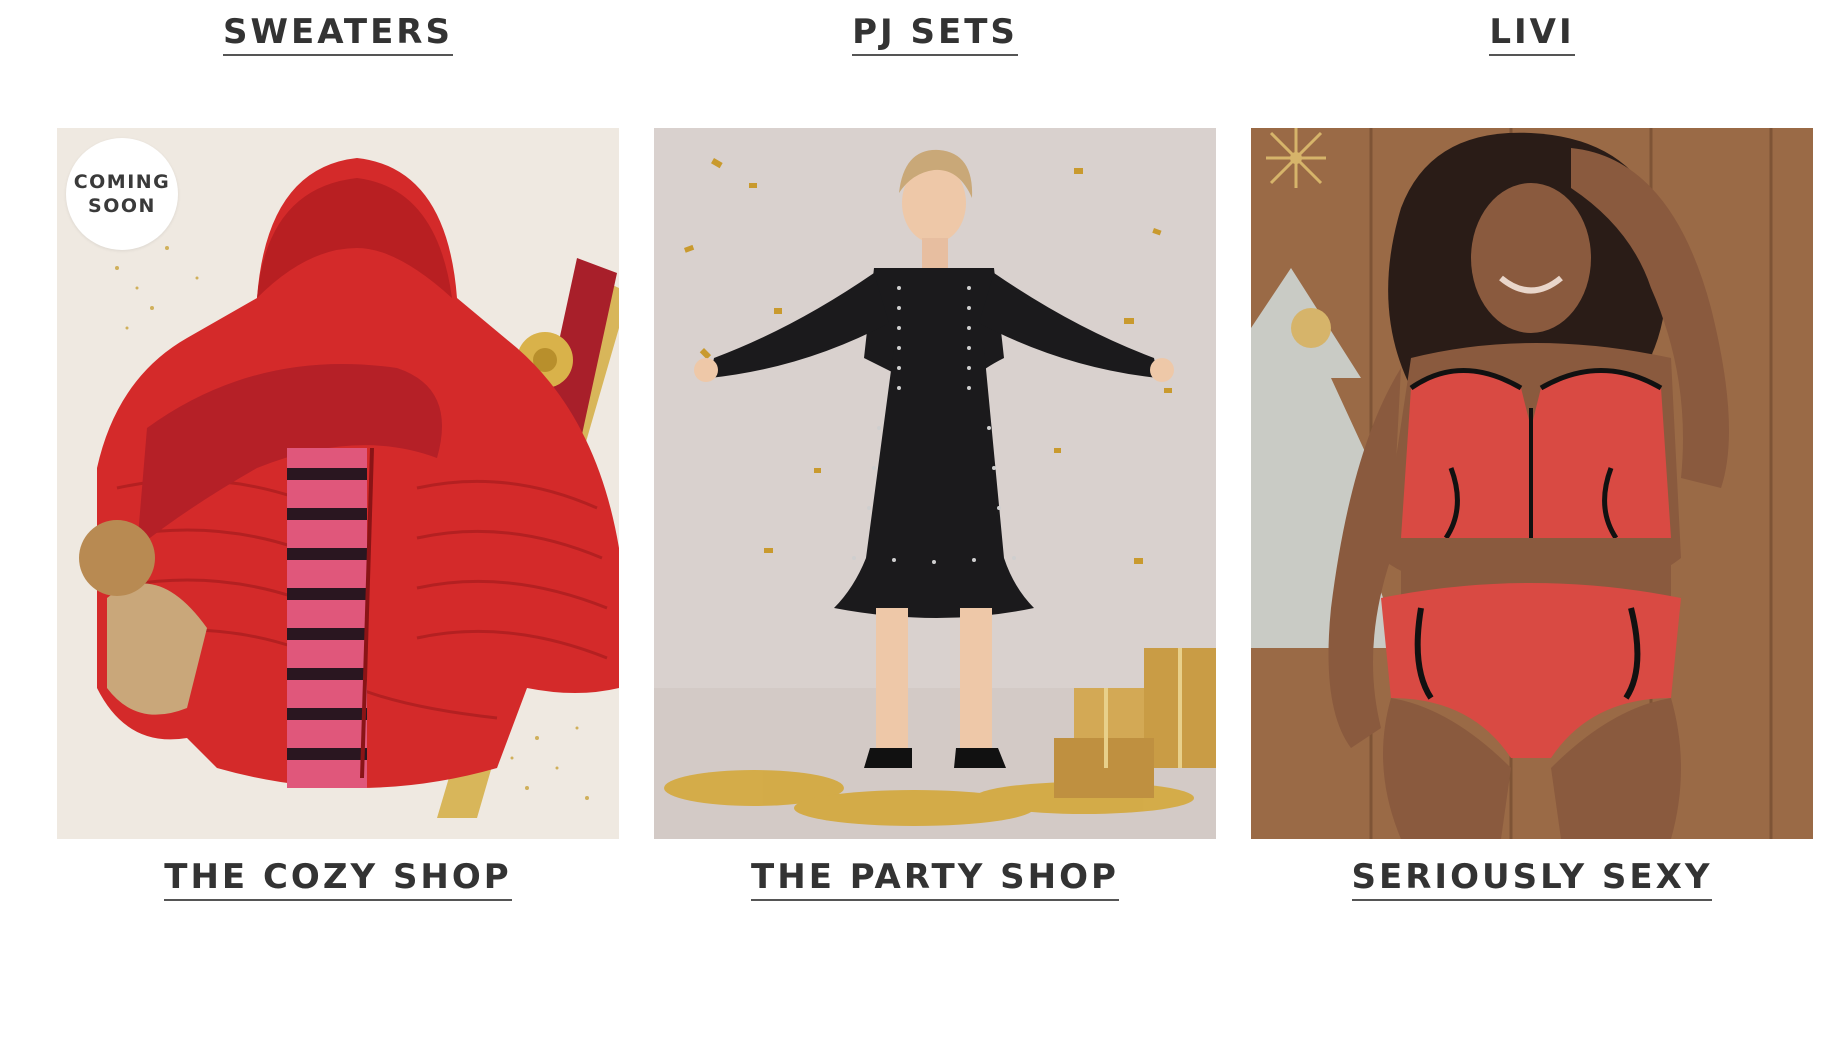 The image size is (1838, 1043). I want to click on top-category-cell: PJ SETS, so click(935, 34).